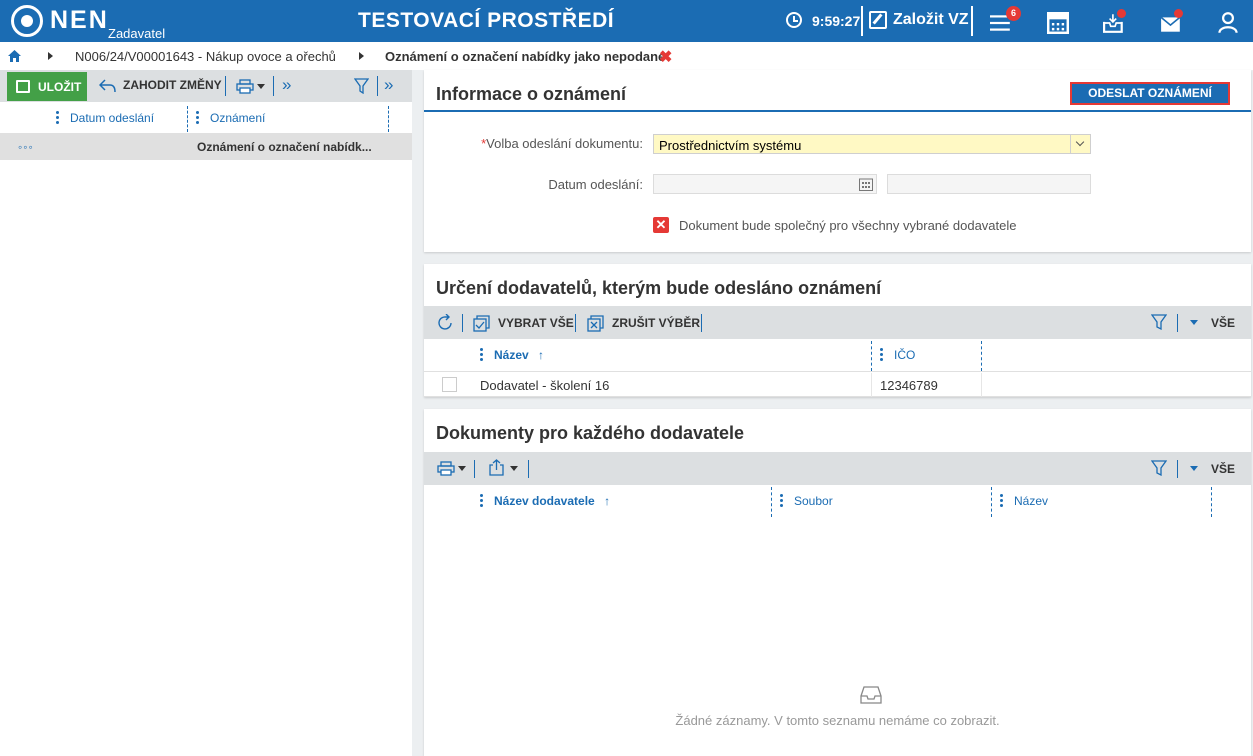 This screenshot has width=1253, height=756. What do you see at coordinates (496, 467) in the screenshot?
I see `export-icon` at bounding box center [496, 467].